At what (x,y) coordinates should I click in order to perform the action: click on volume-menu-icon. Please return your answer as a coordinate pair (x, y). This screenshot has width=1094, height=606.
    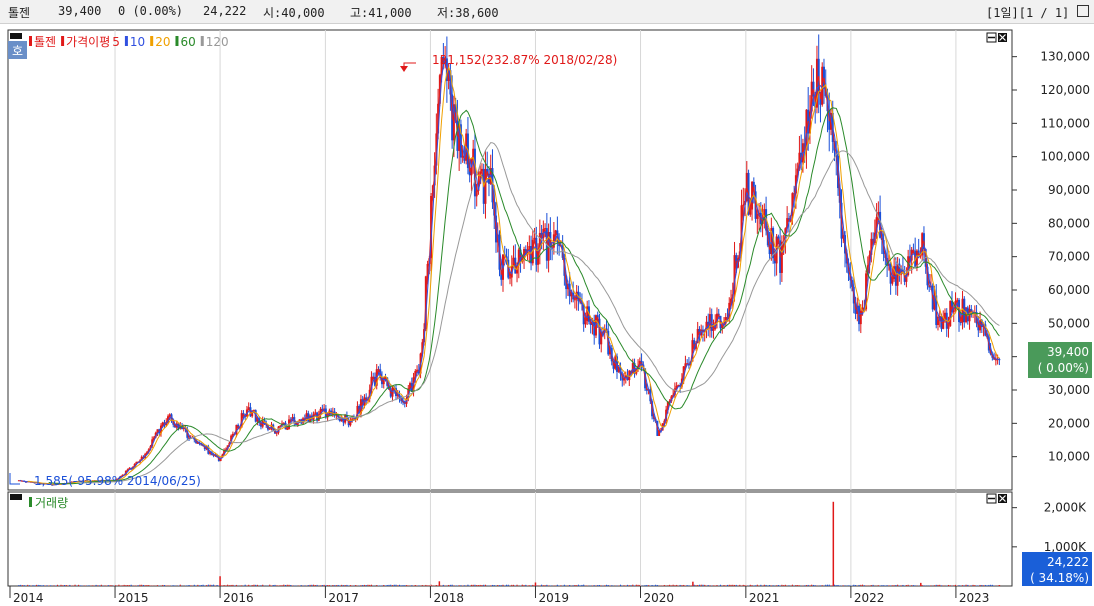
    Looking at the image, I should click on (16, 497).